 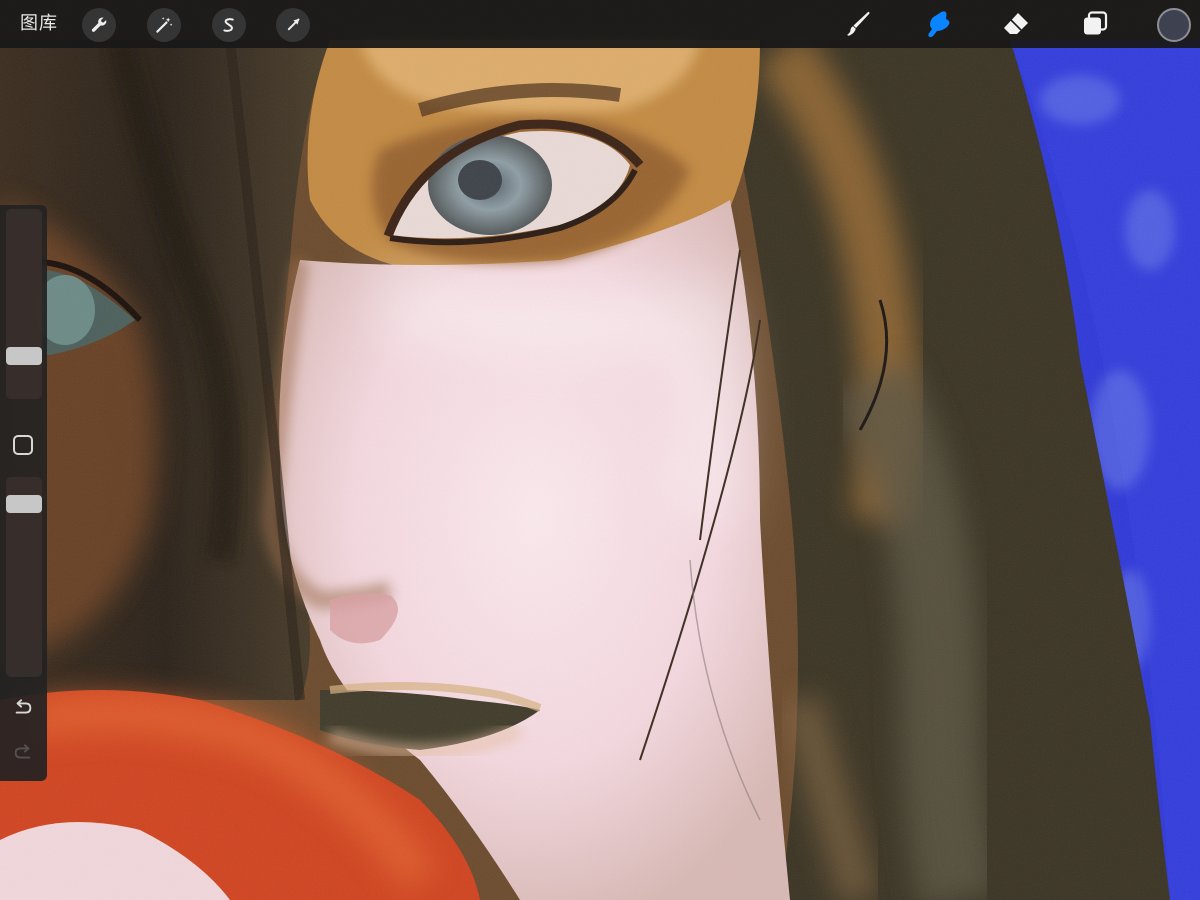 I want to click on selection-button, so click(x=229, y=25).